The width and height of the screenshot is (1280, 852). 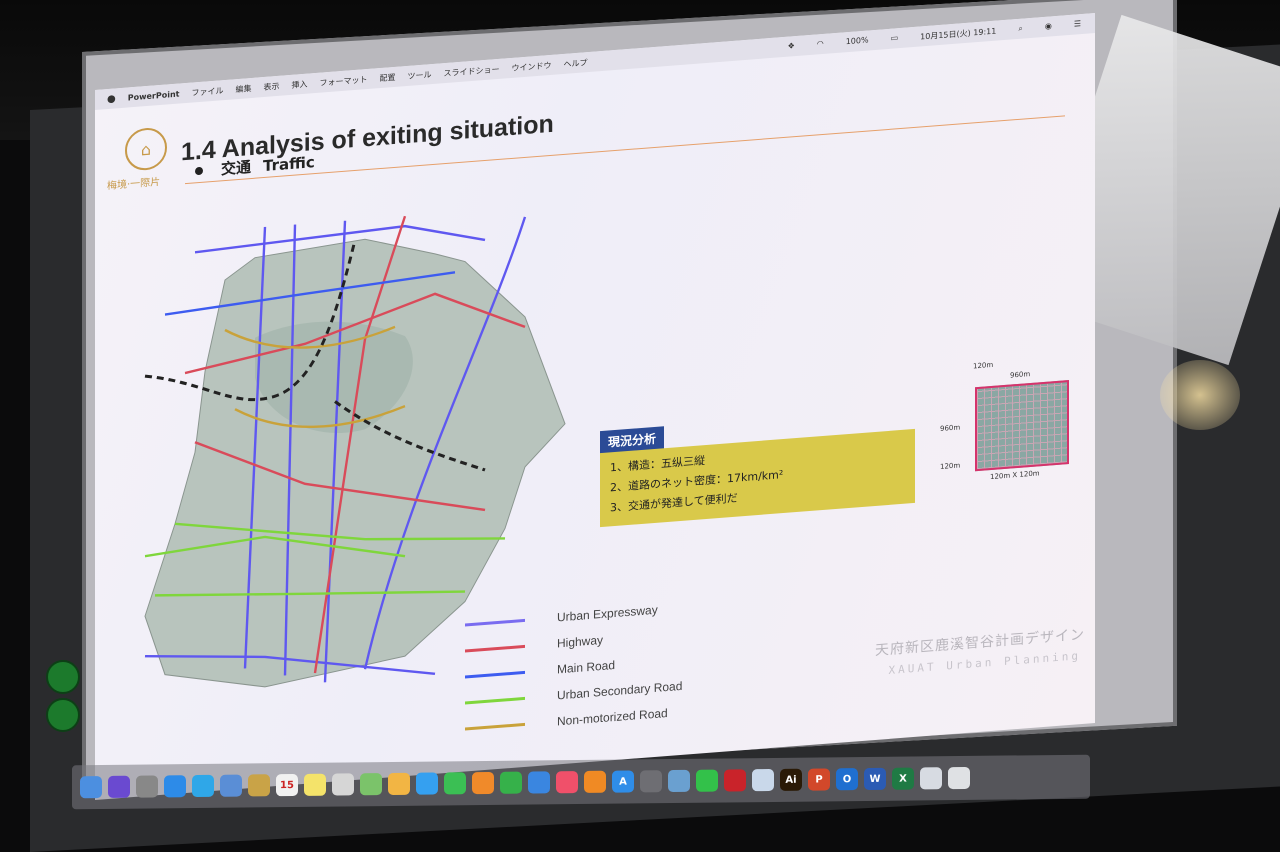 What do you see at coordinates (539, 782) in the screenshot?
I see `keynote-icon` at bounding box center [539, 782].